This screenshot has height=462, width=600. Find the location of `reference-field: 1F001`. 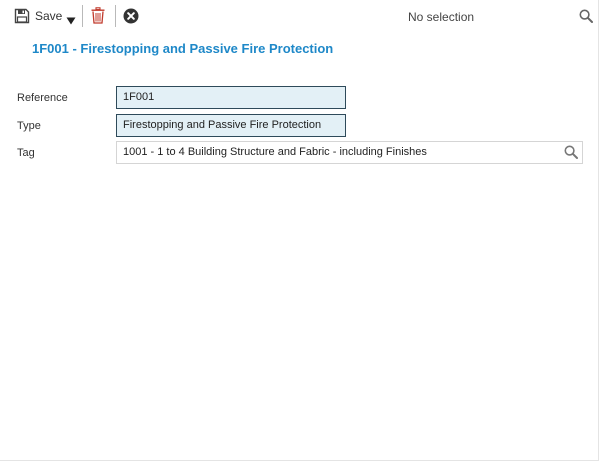

reference-field: 1F001 is located at coordinates (231, 97).